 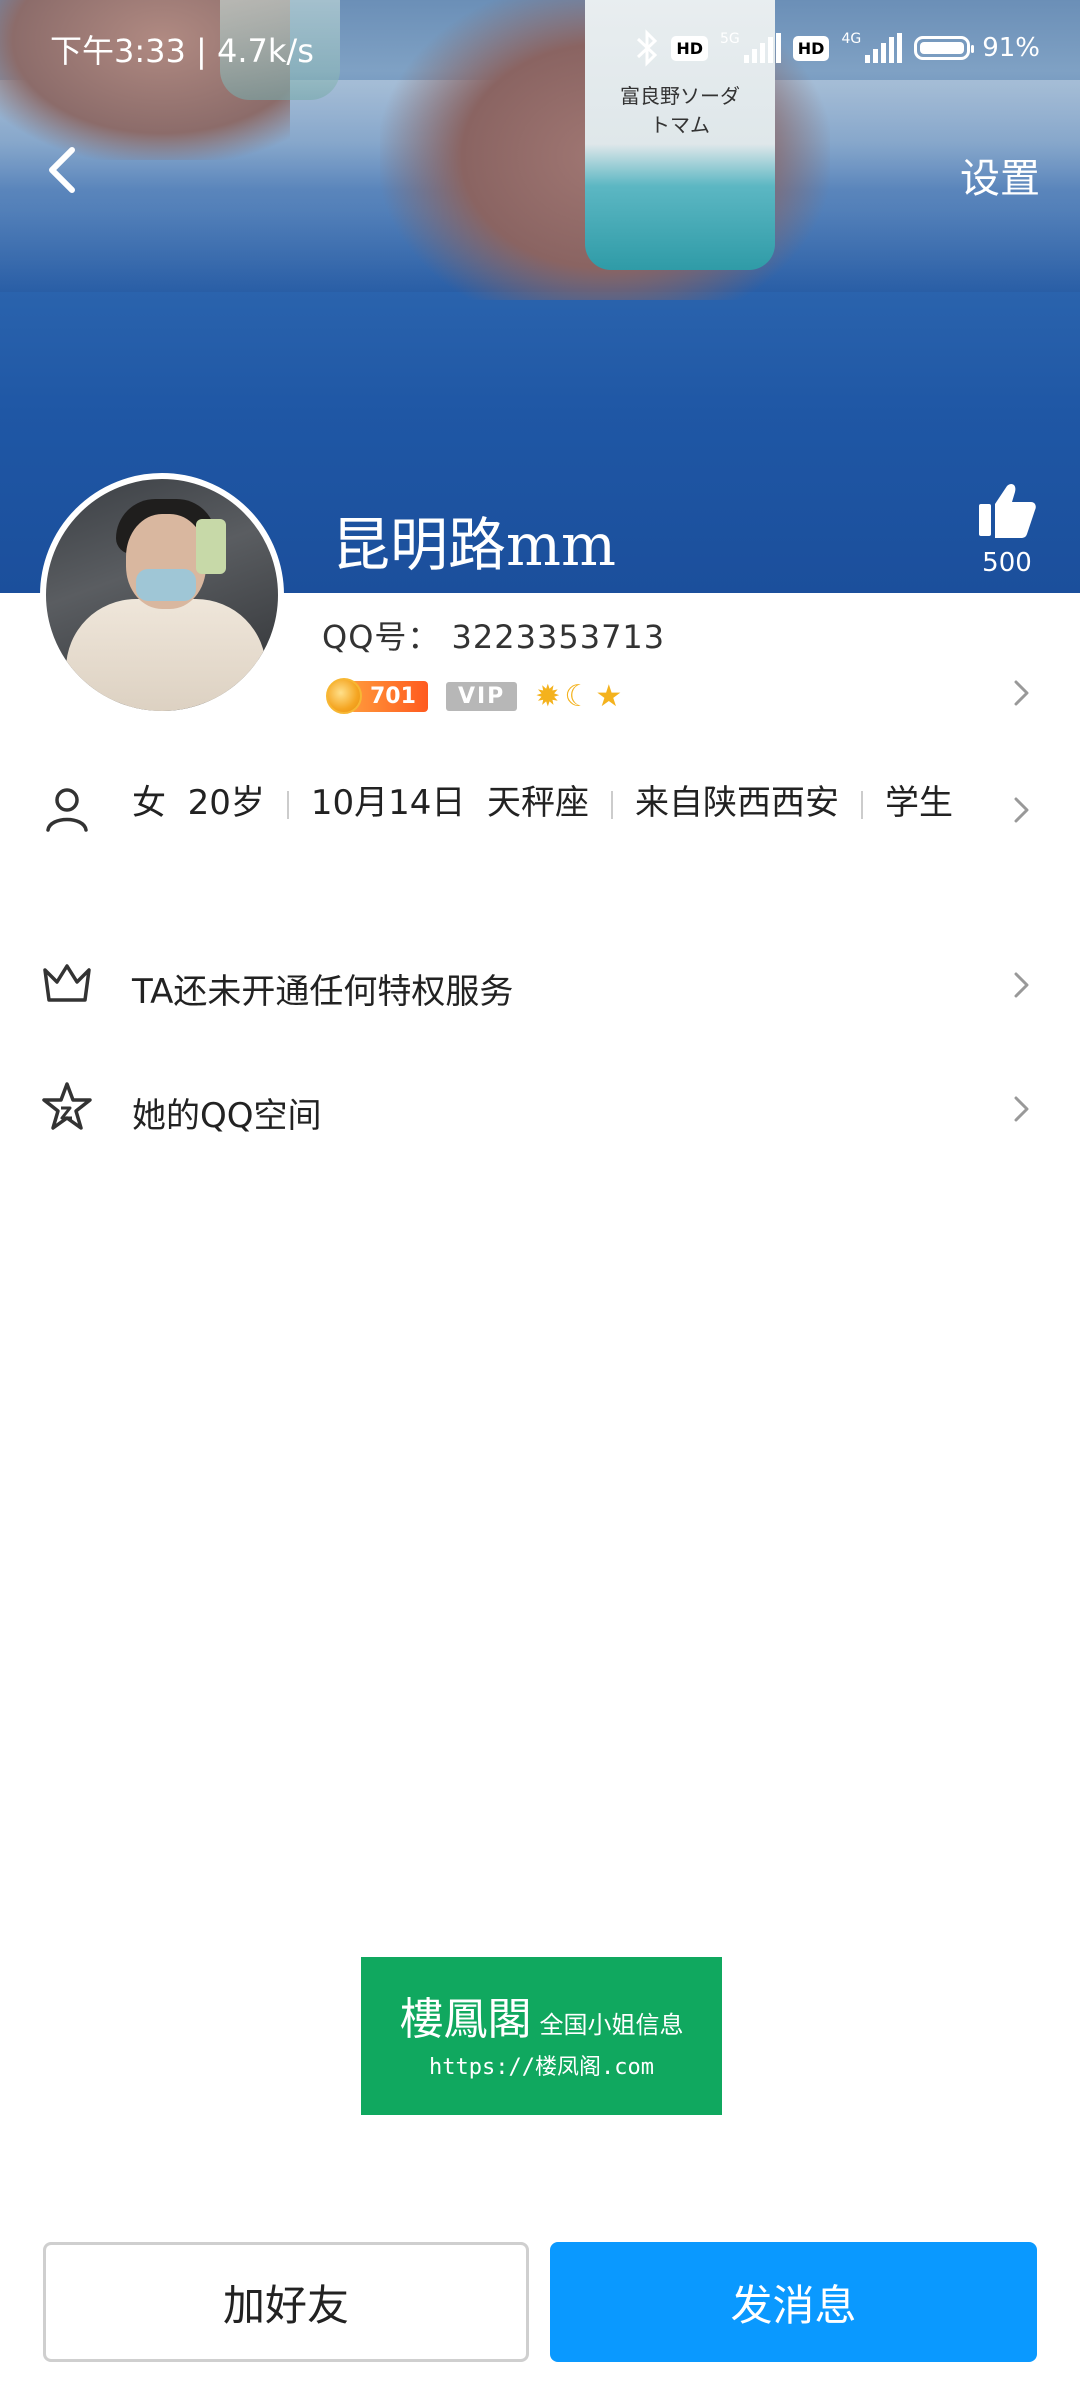 What do you see at coordinates (62, 170) in the screenshot?
I see `chevron-left-icon` at bounding box center [62, 170].